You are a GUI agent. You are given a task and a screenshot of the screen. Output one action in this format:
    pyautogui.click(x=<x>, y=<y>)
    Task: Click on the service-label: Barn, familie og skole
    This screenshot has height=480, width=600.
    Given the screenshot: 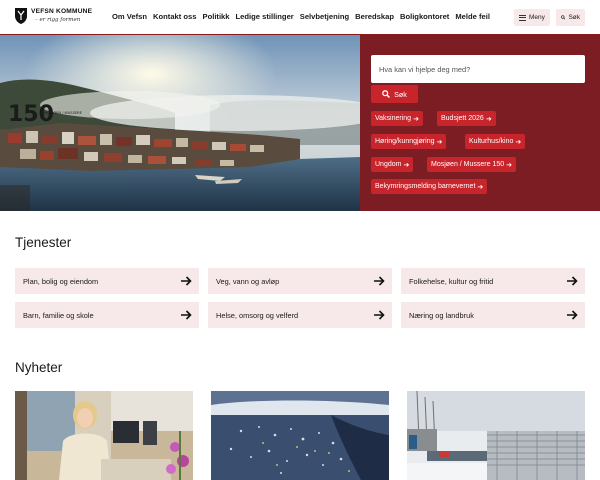 What is the action you would take?
    pyautogui.click(x=58, y=315)
    